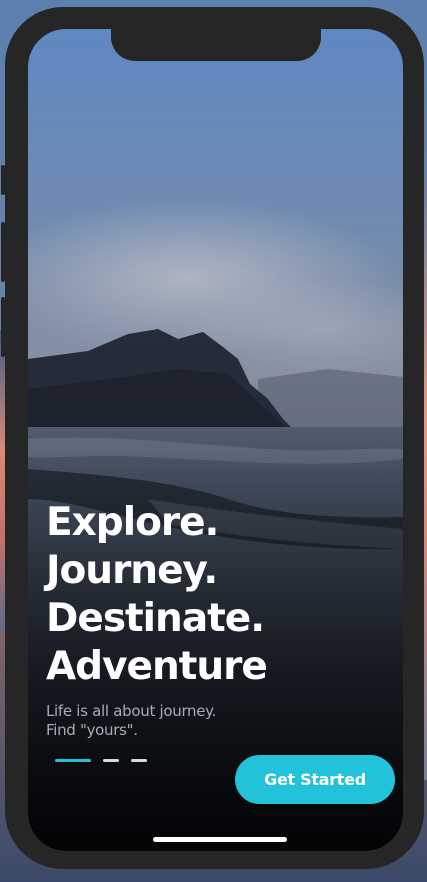  Describe the element at coordinates (157, 666) in the screenshot. I see `headline-line: Adventure` at that location.